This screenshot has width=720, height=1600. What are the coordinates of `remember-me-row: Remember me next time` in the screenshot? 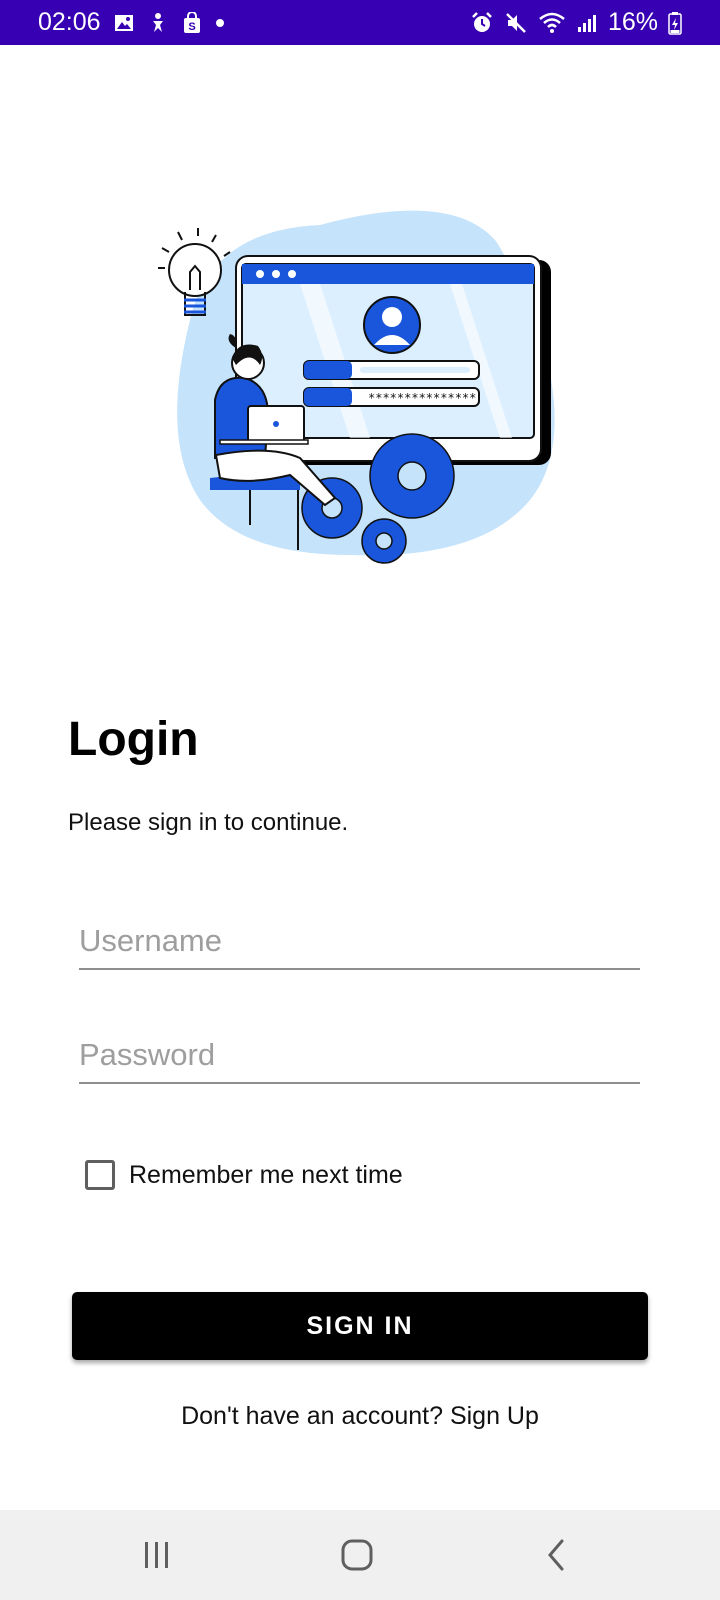 It's located at (244, 1175).